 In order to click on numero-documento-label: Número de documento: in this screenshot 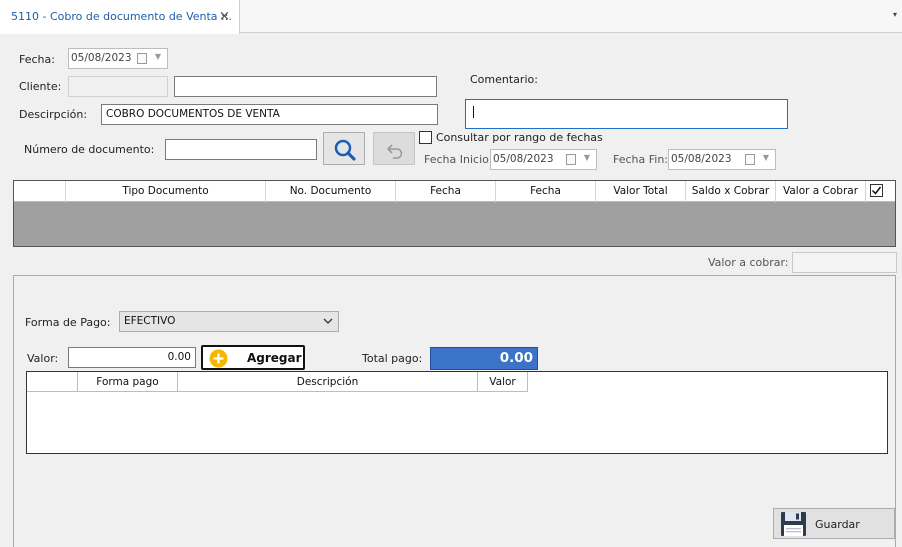, I will do `click(89, 149)`.